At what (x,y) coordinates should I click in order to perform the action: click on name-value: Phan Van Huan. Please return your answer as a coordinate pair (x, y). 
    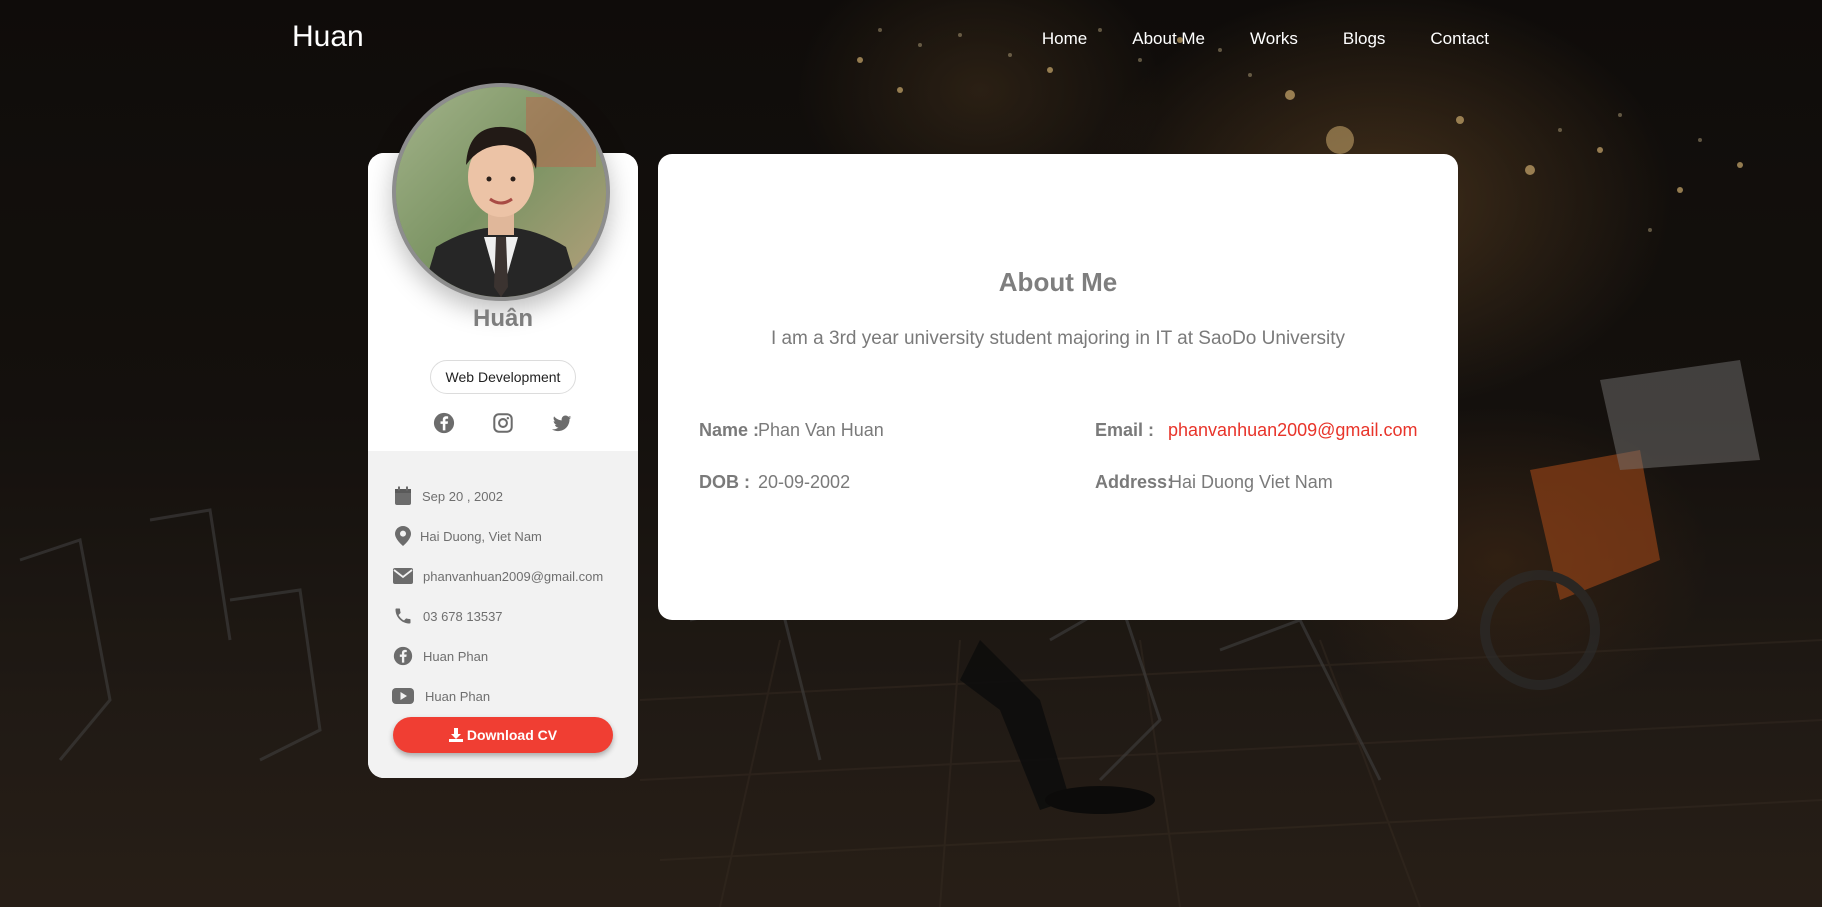
    Looking at the image, I should click on (821, 430).